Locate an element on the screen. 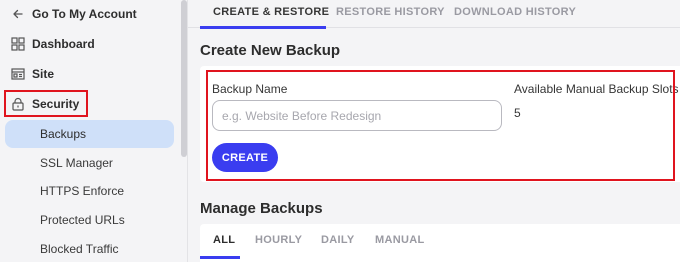 The width and height of the screenshot is (680, 262). manage-backups-heading: Manage Backups is located at coordinates (261, 208).